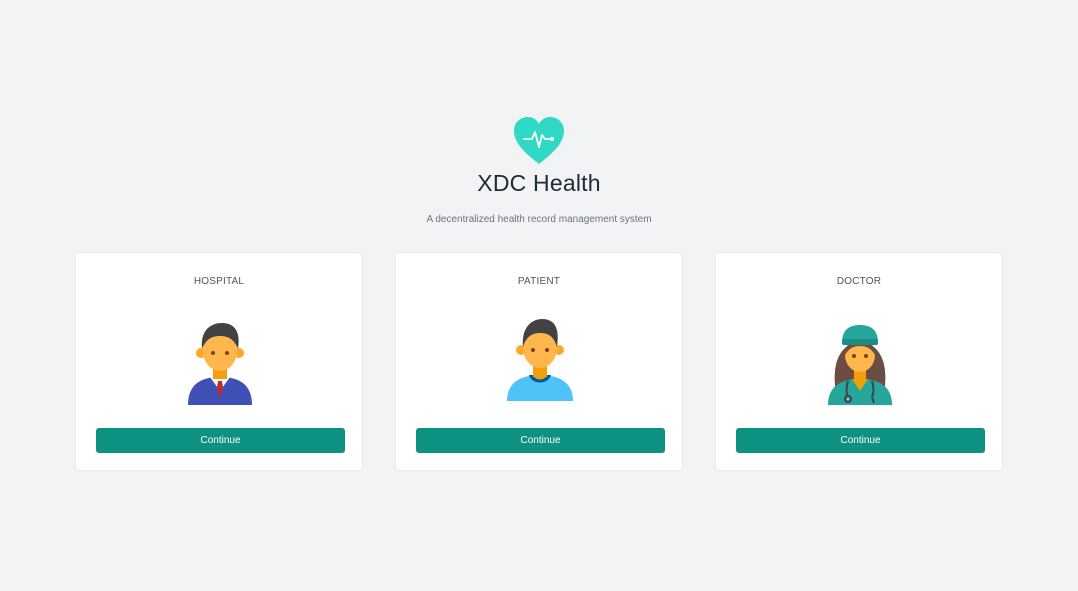  What do you see at coordinates (540, 440) in the screenshot?
I see `continue-button-patient: Continue` at bounding box center [540, 440].